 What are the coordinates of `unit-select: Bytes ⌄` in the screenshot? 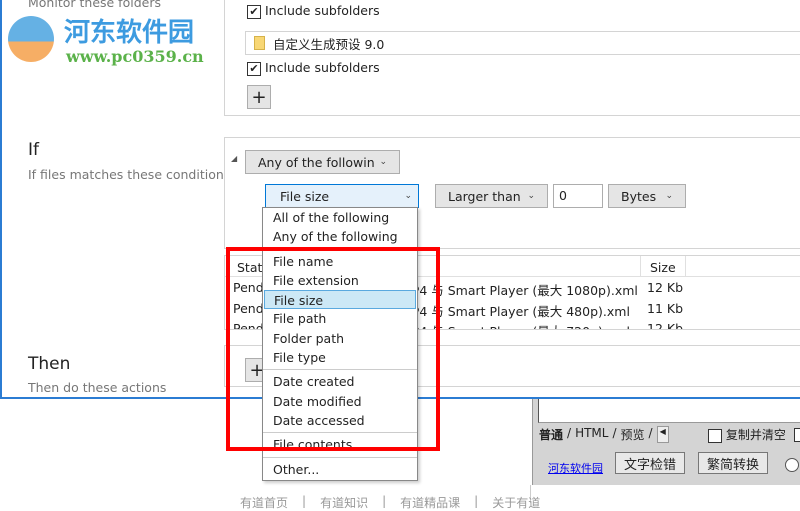 It's located at (647, 196).